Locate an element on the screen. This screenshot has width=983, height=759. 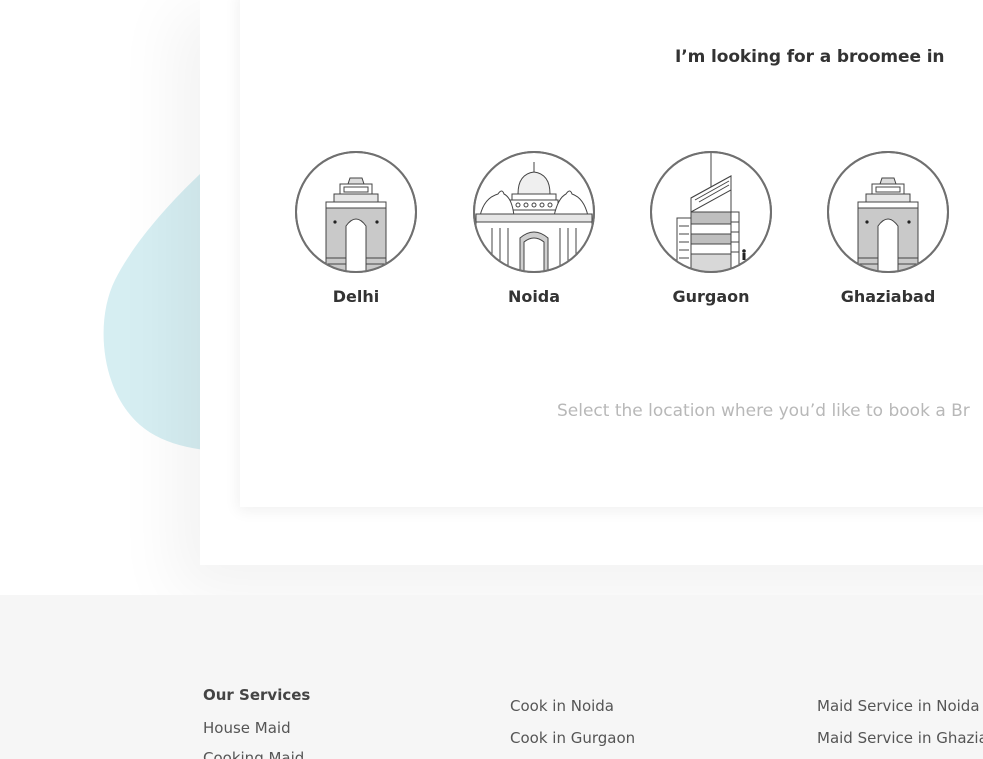
domed-palace-icon is located at coordinates (534, 212).